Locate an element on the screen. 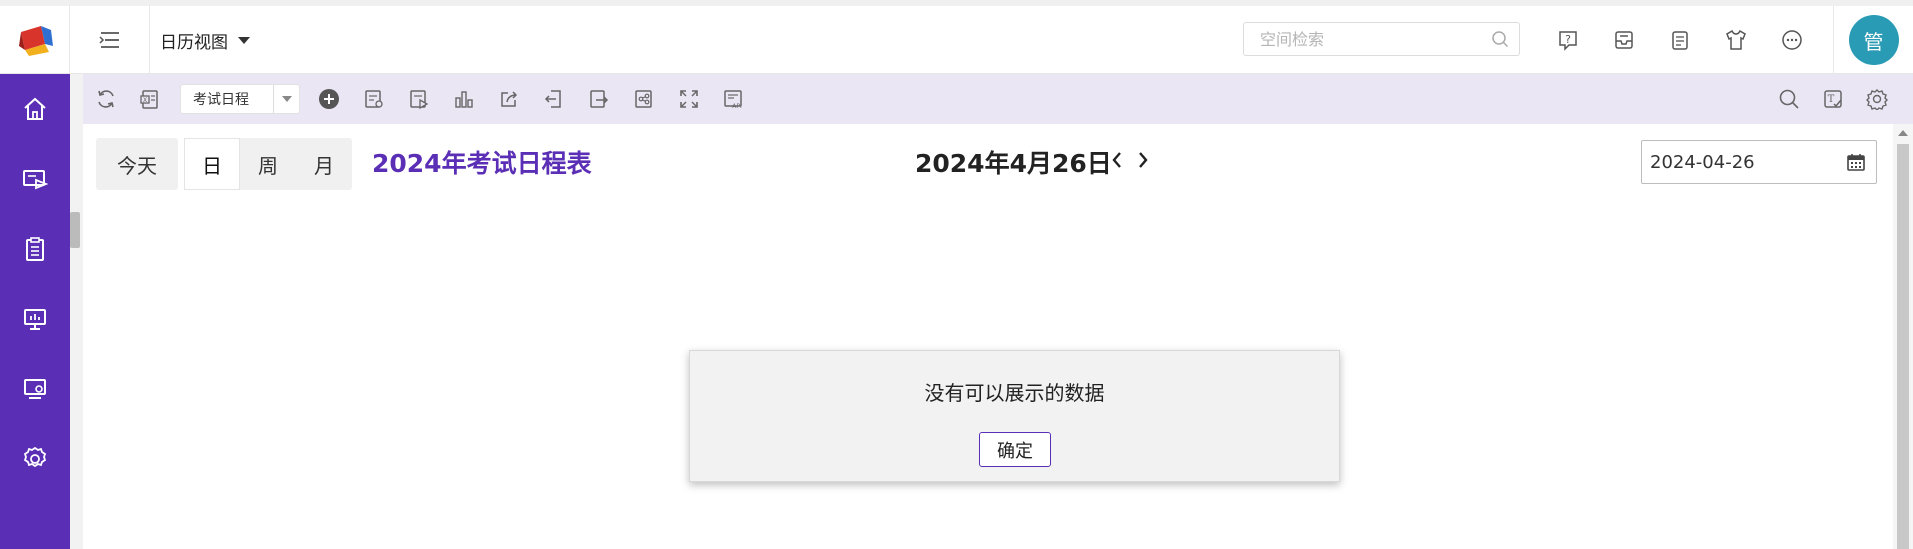 The image size is (1913, 549). schedule-select: 考试日程 is located at coordinates (240, 99).